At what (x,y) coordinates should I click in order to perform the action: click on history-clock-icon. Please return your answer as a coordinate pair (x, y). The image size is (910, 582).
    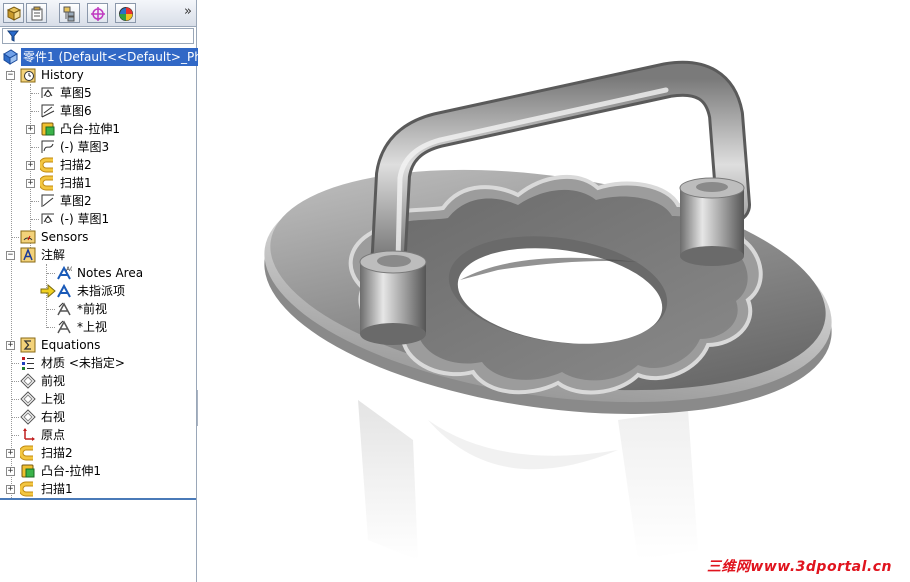
    Looking at the image, I should click on (28, 75).